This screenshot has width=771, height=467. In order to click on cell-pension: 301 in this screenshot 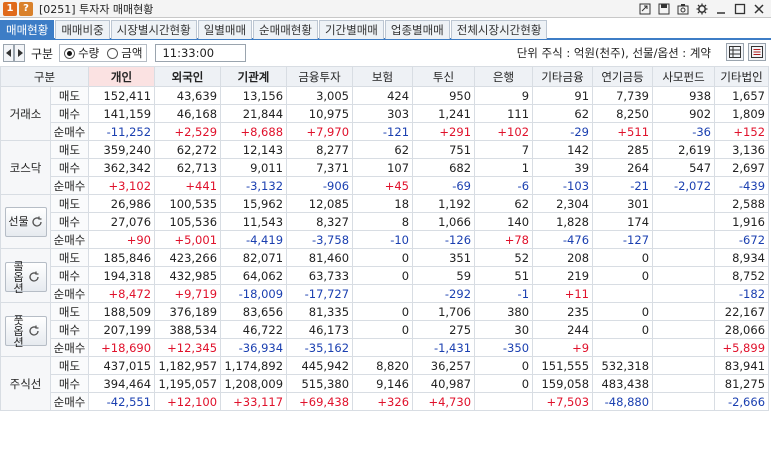, I will do `click(623, 203)`.